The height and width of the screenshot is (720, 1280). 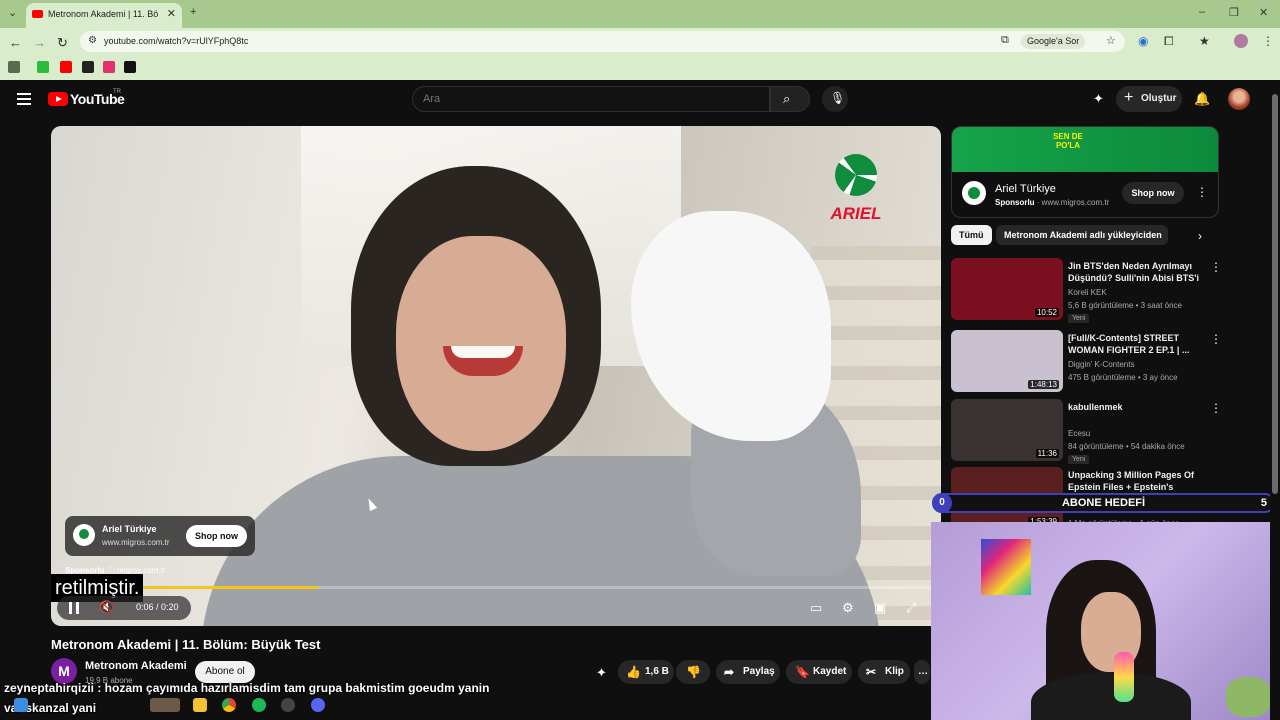 What do you see at coordinates (109, 67) in the screenshot?
I see `instagram-bookmark-icon` at bounding box center [109, 67].